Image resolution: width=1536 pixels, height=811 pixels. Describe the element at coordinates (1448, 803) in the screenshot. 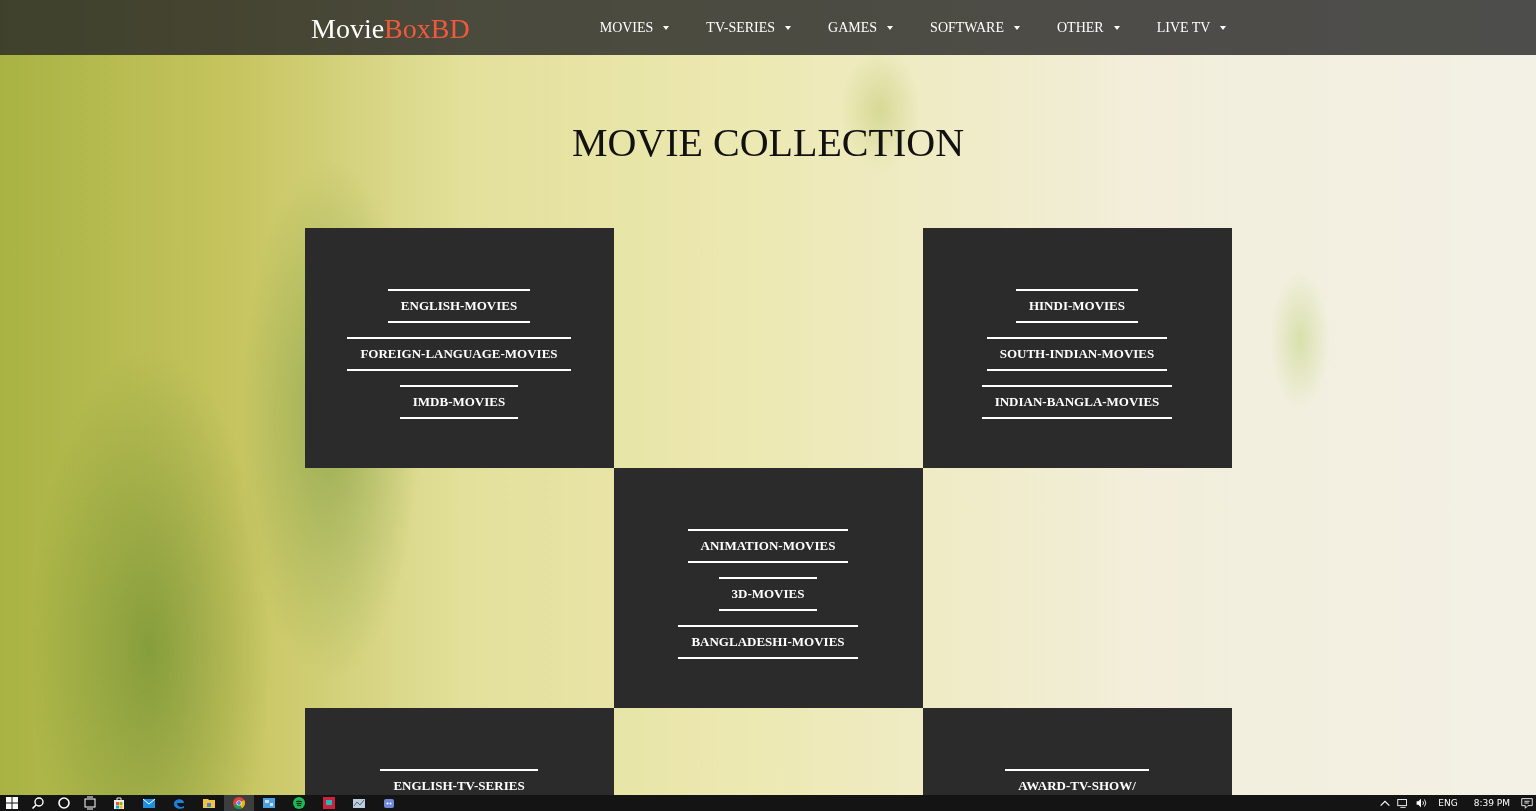

I see `language-indicator: ENG` at that location.